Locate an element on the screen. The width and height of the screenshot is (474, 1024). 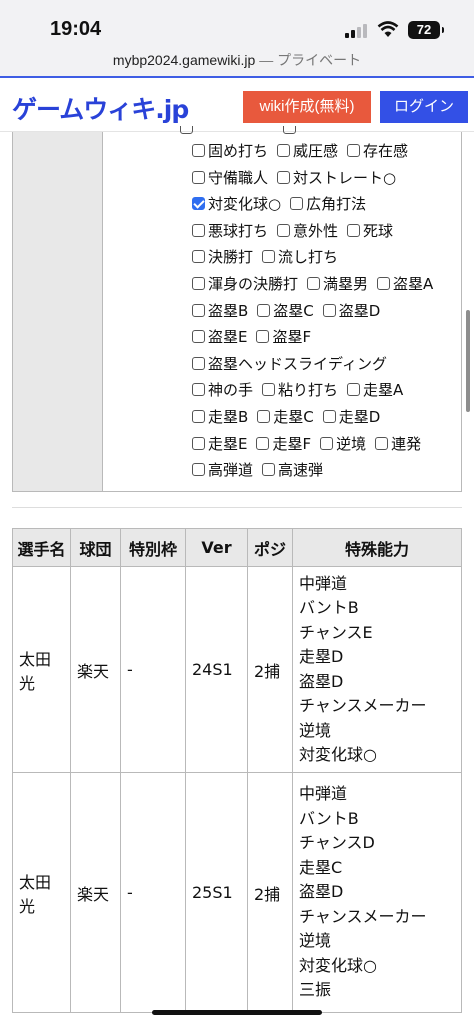
filter-option-label: 逆境 is located at coordinates (351, 443).